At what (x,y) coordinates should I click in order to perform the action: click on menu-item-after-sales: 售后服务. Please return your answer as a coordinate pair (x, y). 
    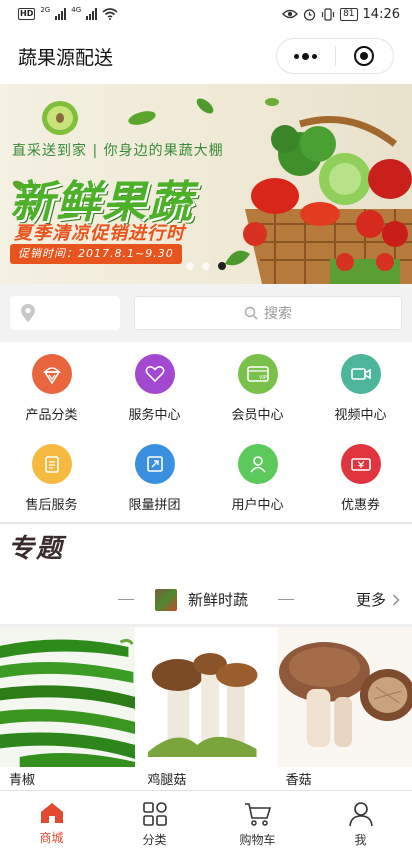
    Looking at the image, I should click on (51, 477).